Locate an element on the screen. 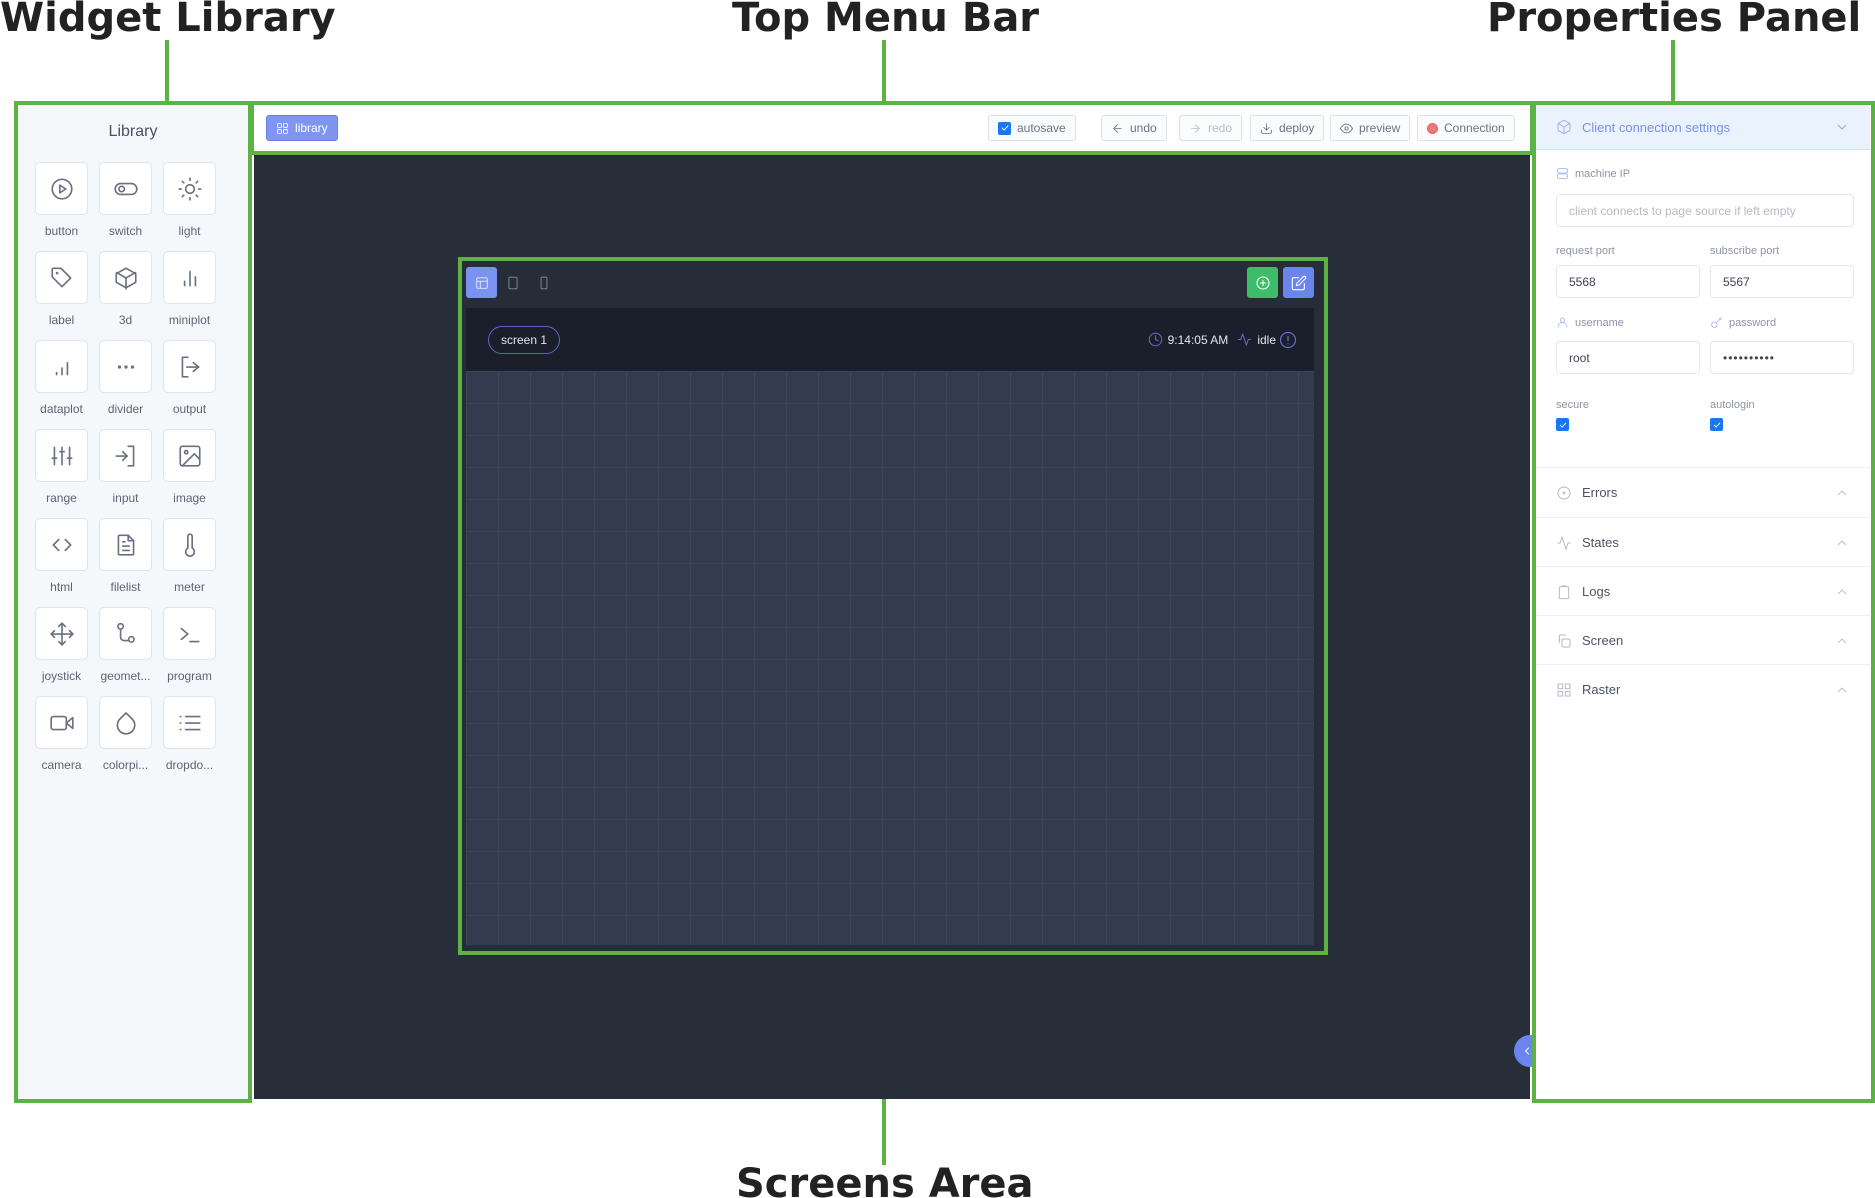 Image resolution: width=1875 pixels, height=1198 pixels. widget-item-3d: 3d is located at coordinates (125, 295).